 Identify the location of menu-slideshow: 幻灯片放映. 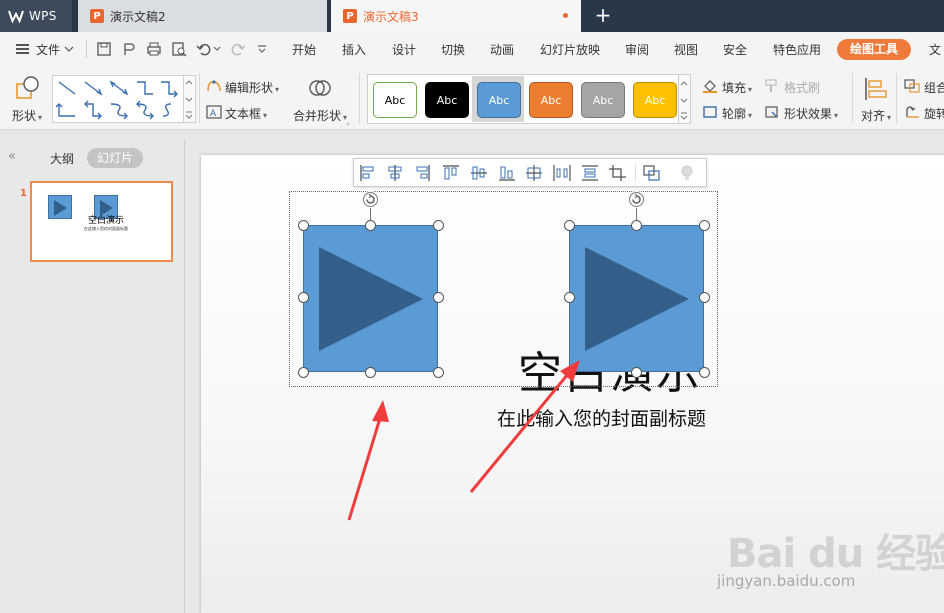
(570, 49).